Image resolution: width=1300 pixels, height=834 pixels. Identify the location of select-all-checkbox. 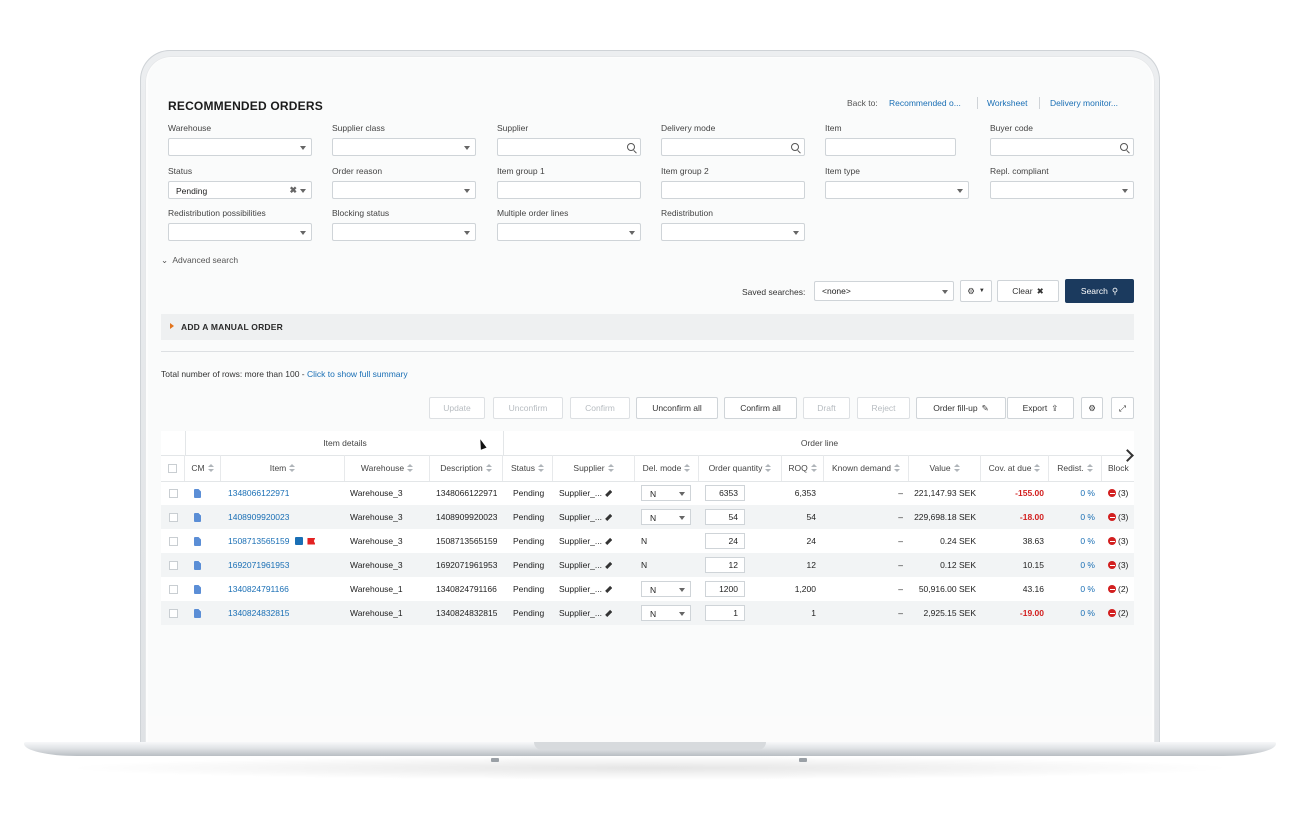
(172, 468).